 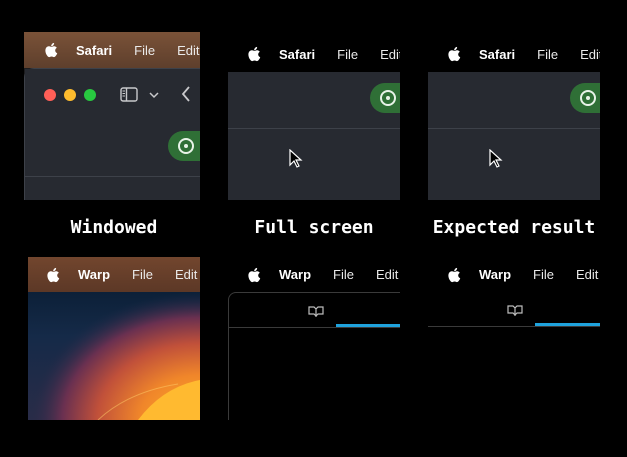 What do you see at coordinates (112, 94) in the screenshot?
I see `window-toolbar` at bounding box center [112, 94].